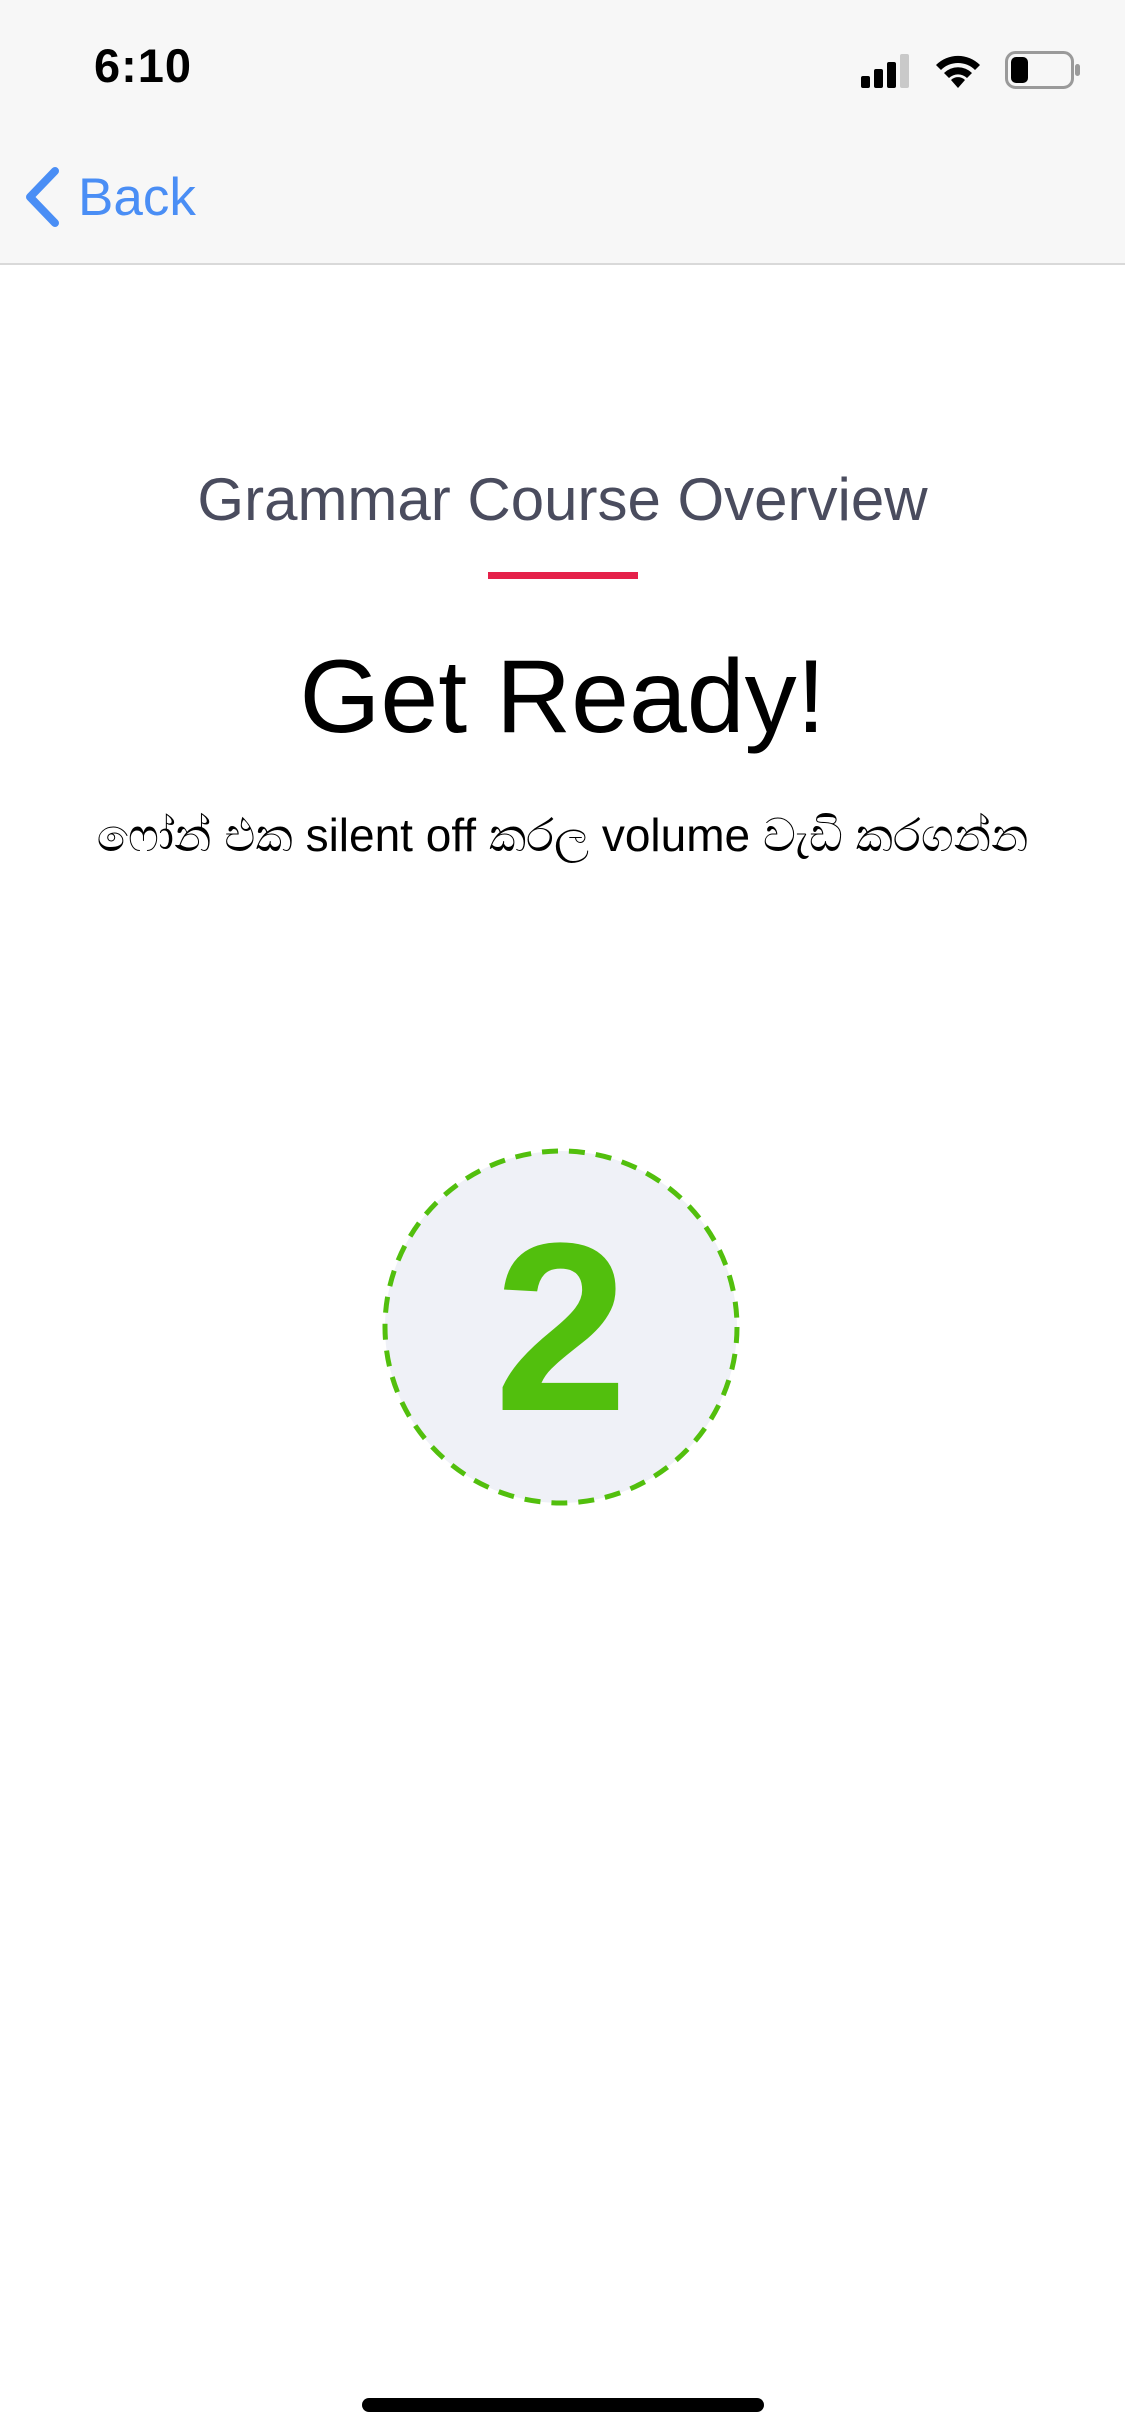  I want to click on top-bar: 6:10 Back, so click(562, 132).